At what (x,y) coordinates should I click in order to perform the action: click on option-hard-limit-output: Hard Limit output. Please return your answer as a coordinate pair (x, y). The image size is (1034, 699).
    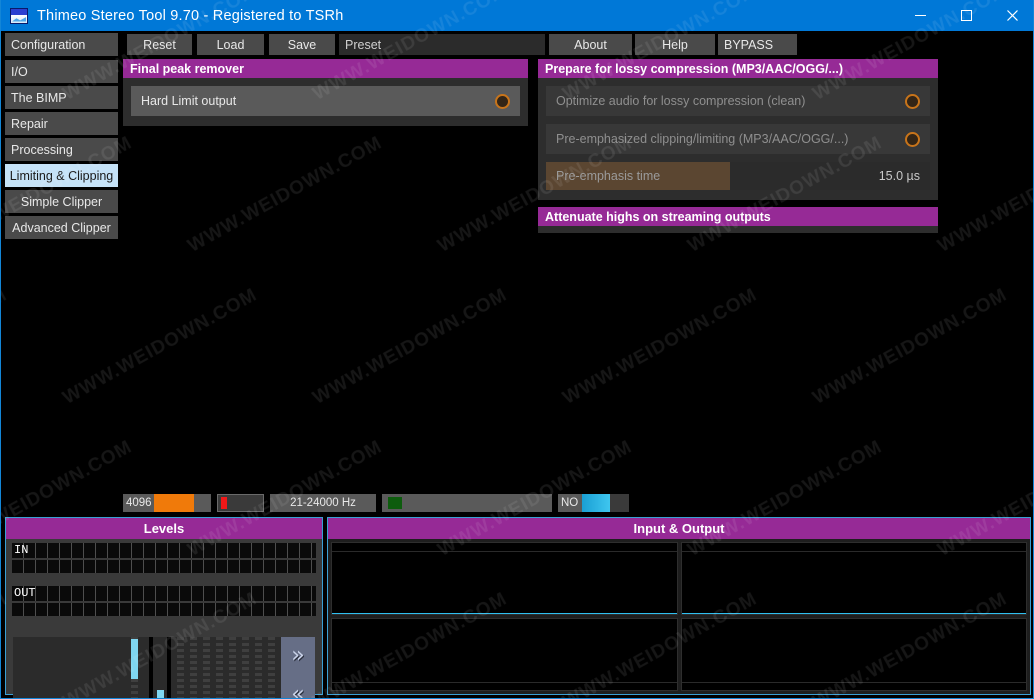
    Looking at the image, I should click on (325, 101).